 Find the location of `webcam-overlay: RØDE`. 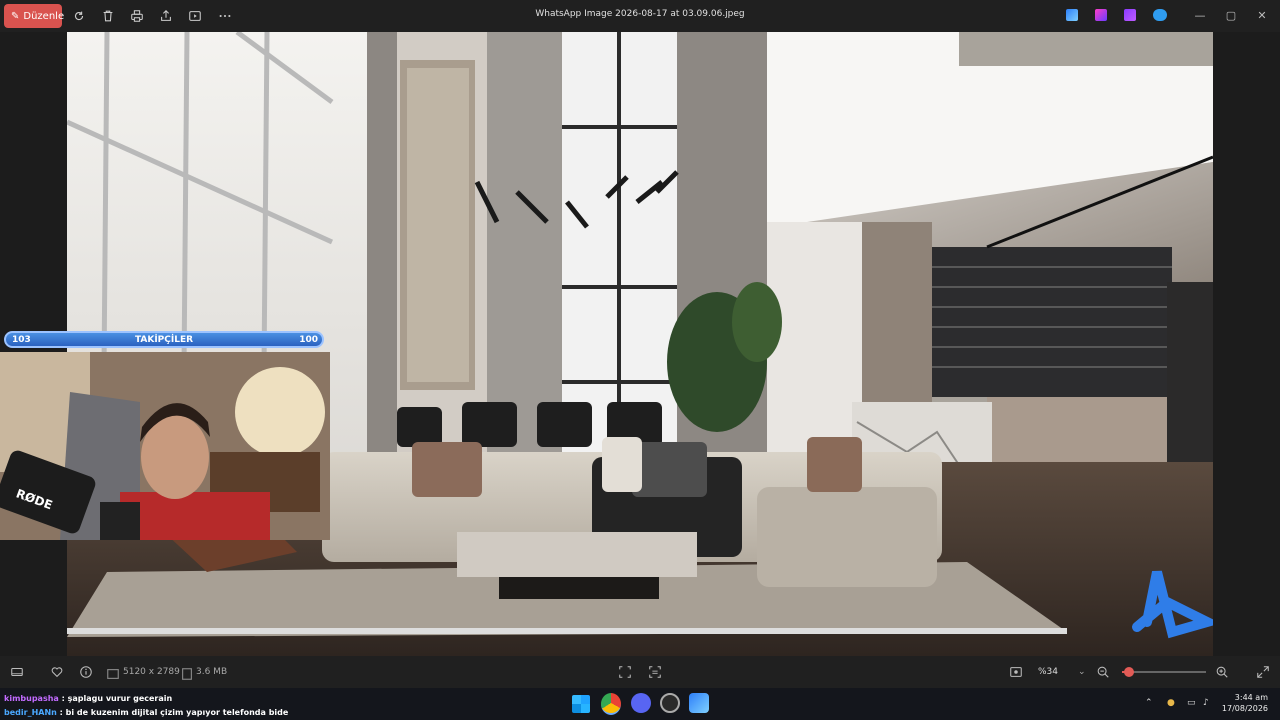

webcam-overlay: RØDE is located at coordinates (165, 446).